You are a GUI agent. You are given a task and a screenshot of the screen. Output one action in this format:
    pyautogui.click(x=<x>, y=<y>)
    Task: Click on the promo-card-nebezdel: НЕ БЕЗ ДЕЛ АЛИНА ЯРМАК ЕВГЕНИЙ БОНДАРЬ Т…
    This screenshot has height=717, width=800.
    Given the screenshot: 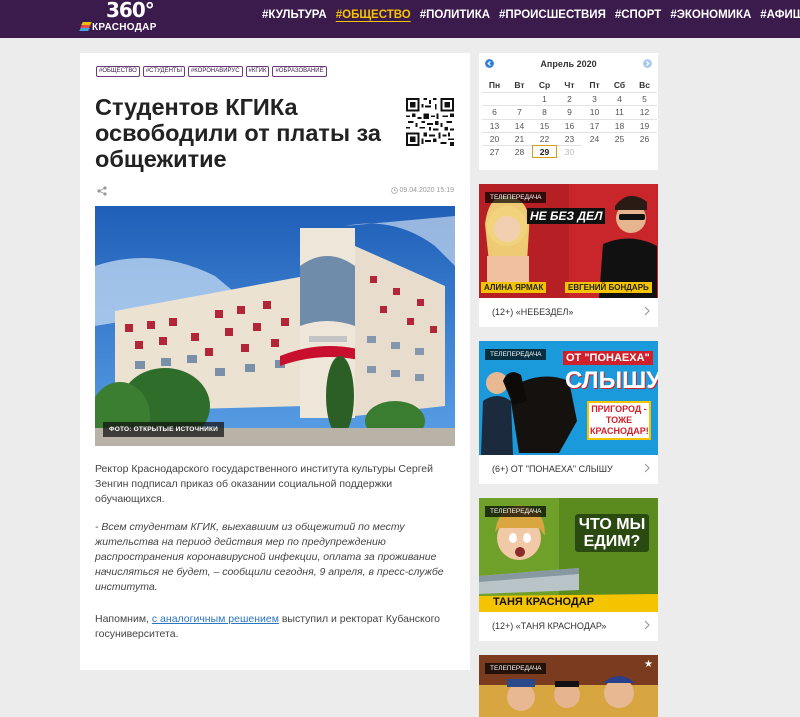 What is the action you would take?
    pyautogui.click(x=568, y=255)
    